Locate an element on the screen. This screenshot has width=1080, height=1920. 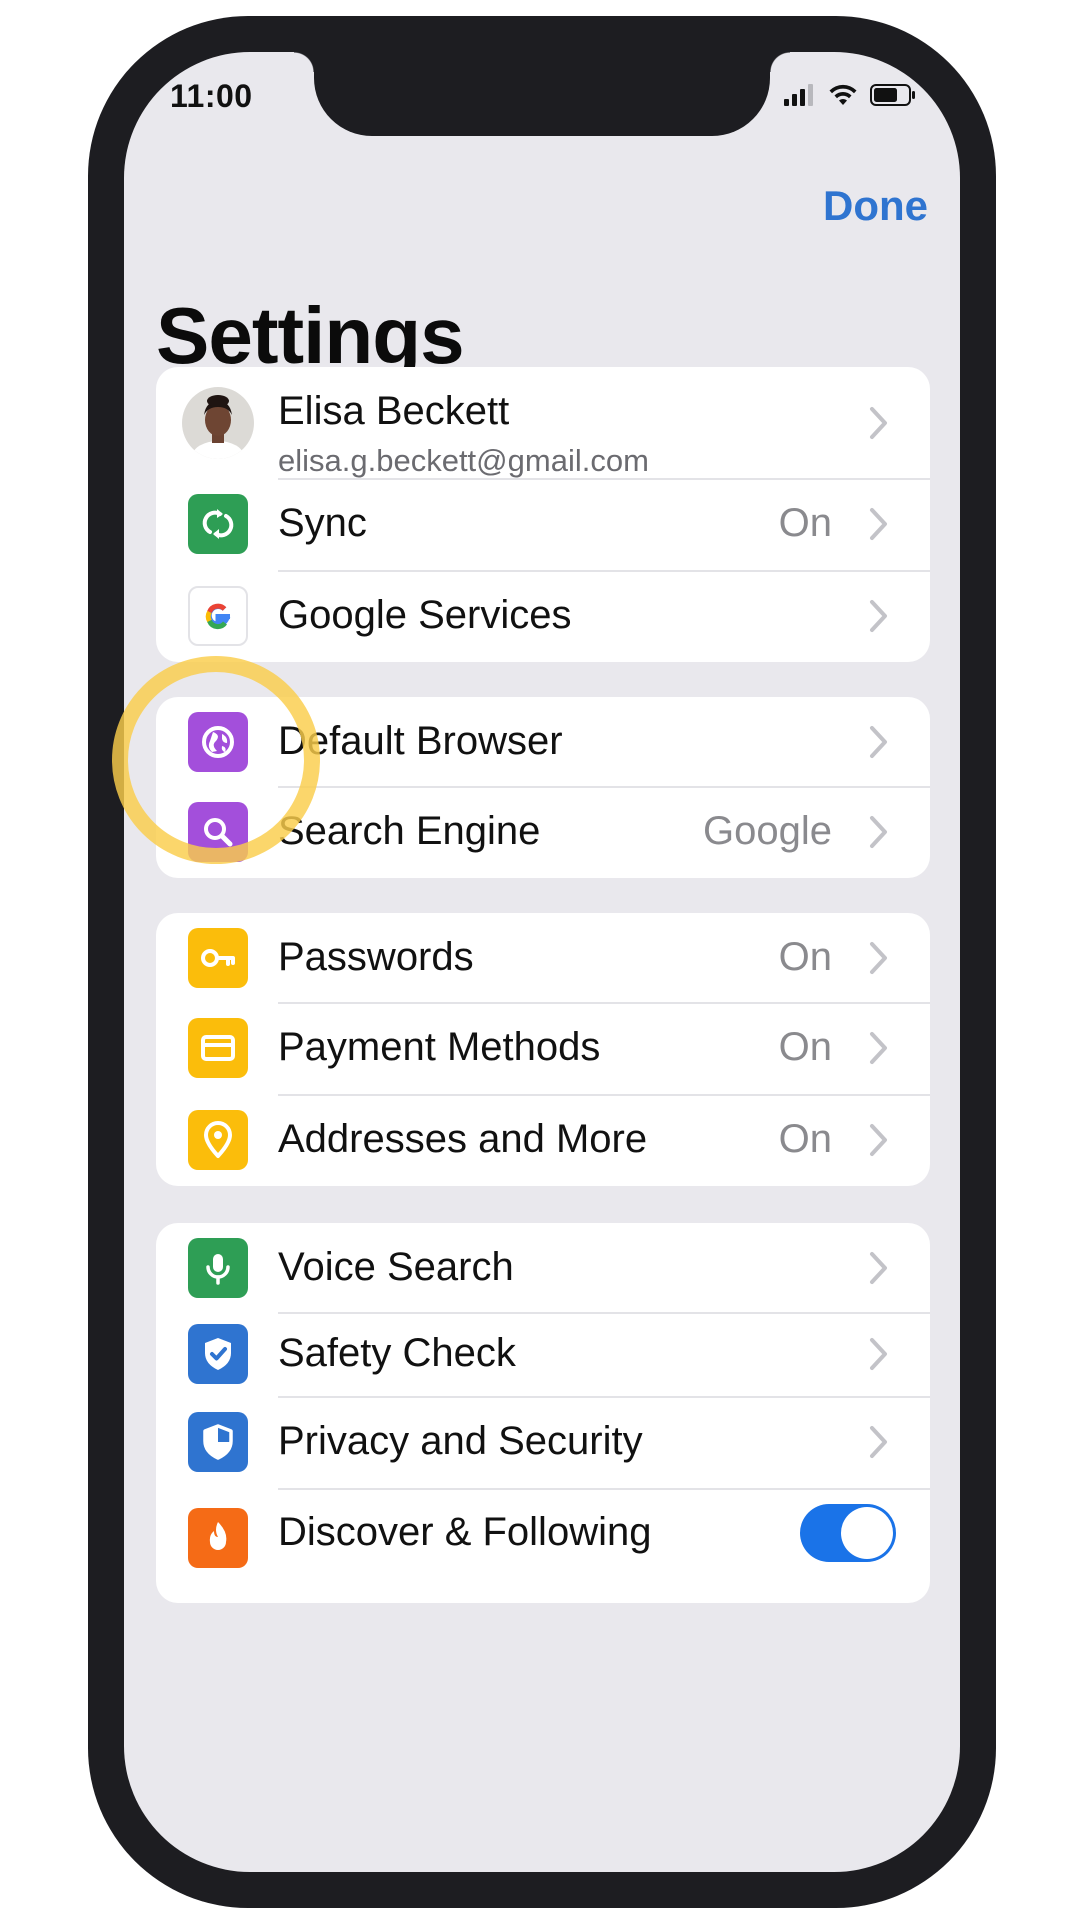
profile-name: Elisa Beckett is located at coordinates (394, 411).